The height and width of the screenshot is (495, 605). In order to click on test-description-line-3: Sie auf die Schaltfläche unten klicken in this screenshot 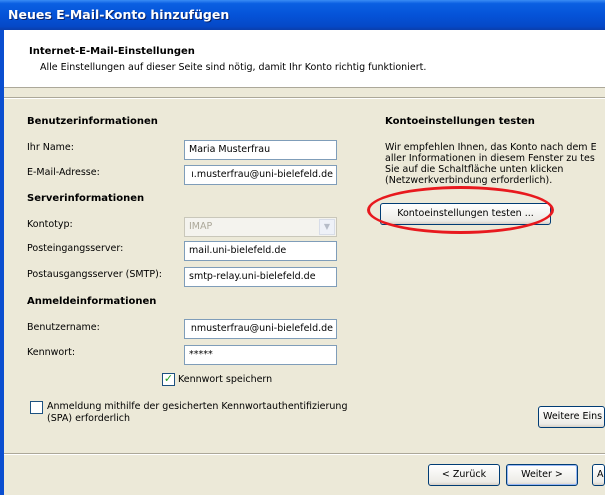, I will do `click(474, 169)`.